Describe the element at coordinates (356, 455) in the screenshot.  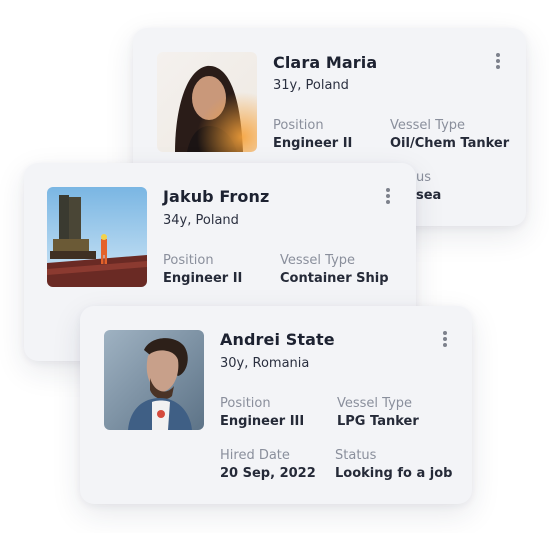
I see `status-label: Status` at that location.